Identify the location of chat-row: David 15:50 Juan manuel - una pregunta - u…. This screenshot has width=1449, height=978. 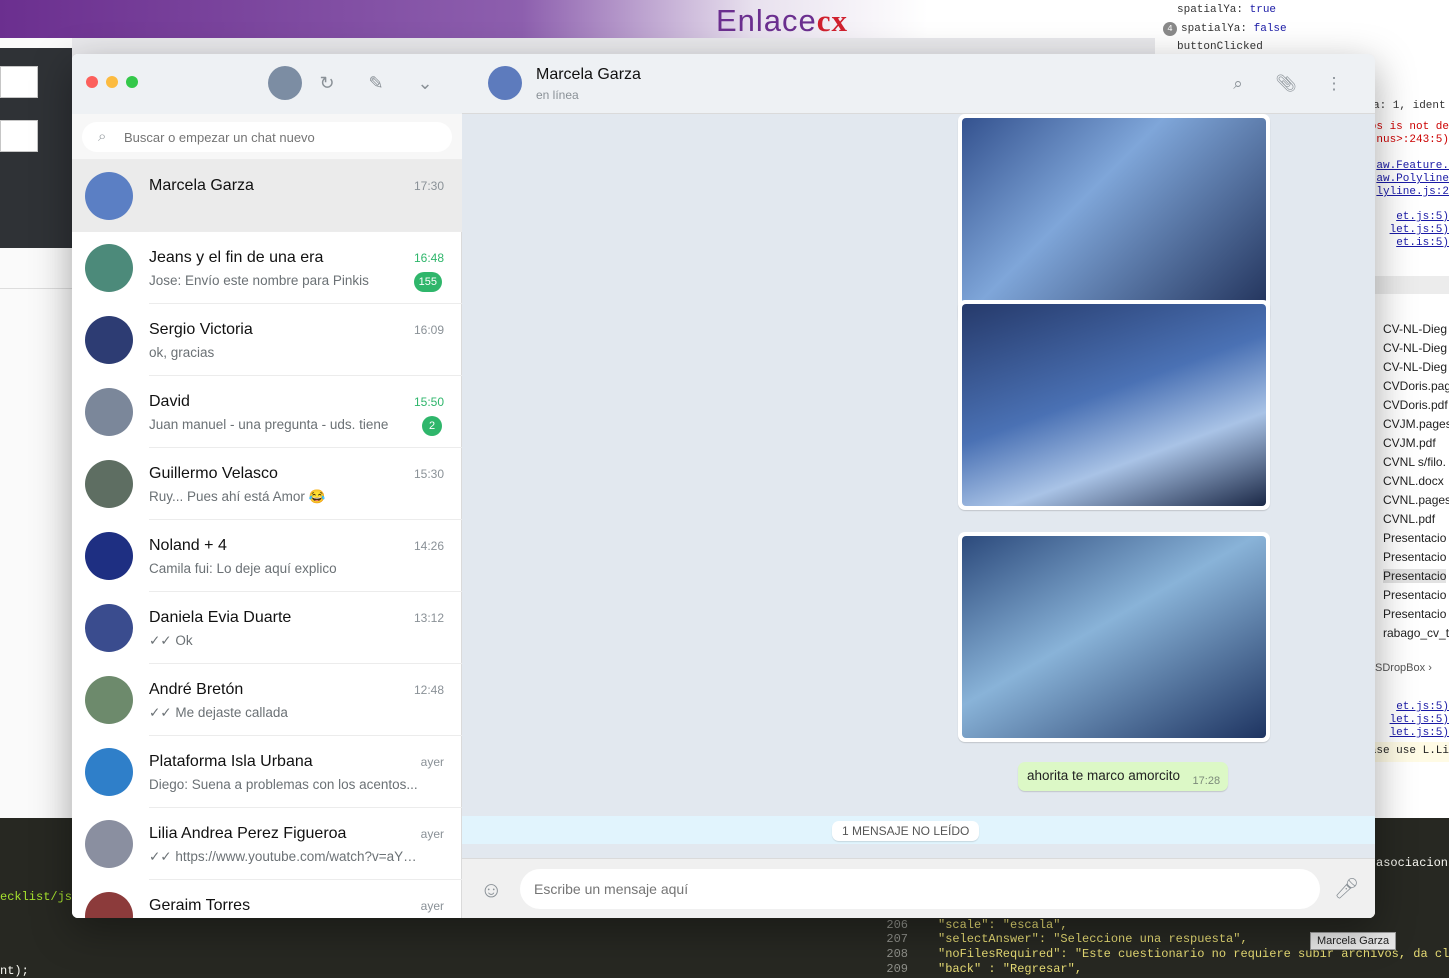
(267, 412).